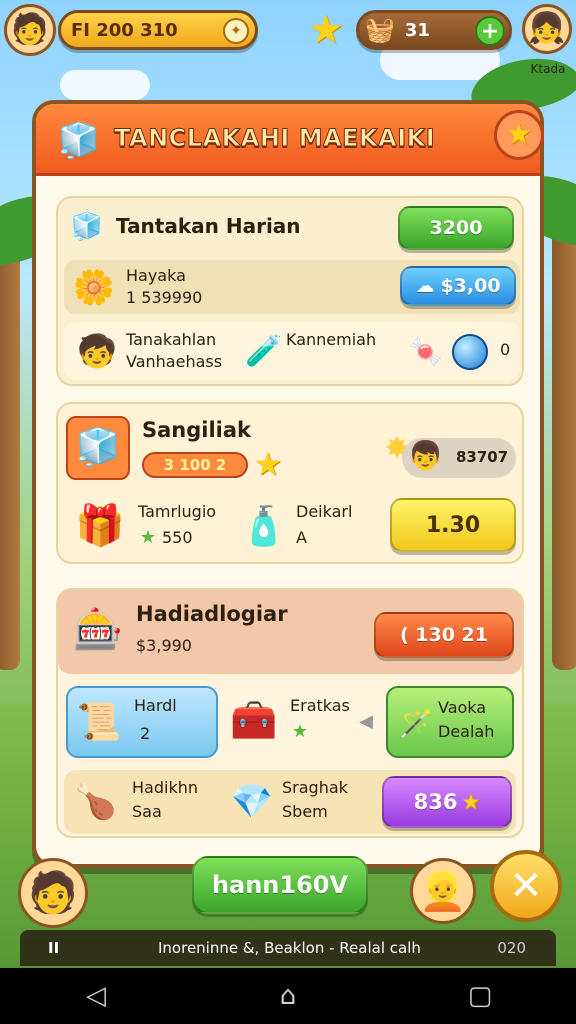 The width and height of the screenshot is (576, 1024). Describe the element at coordinates (197, 430) in the screenshot. I see `special-title: Sangiliak` at that location.